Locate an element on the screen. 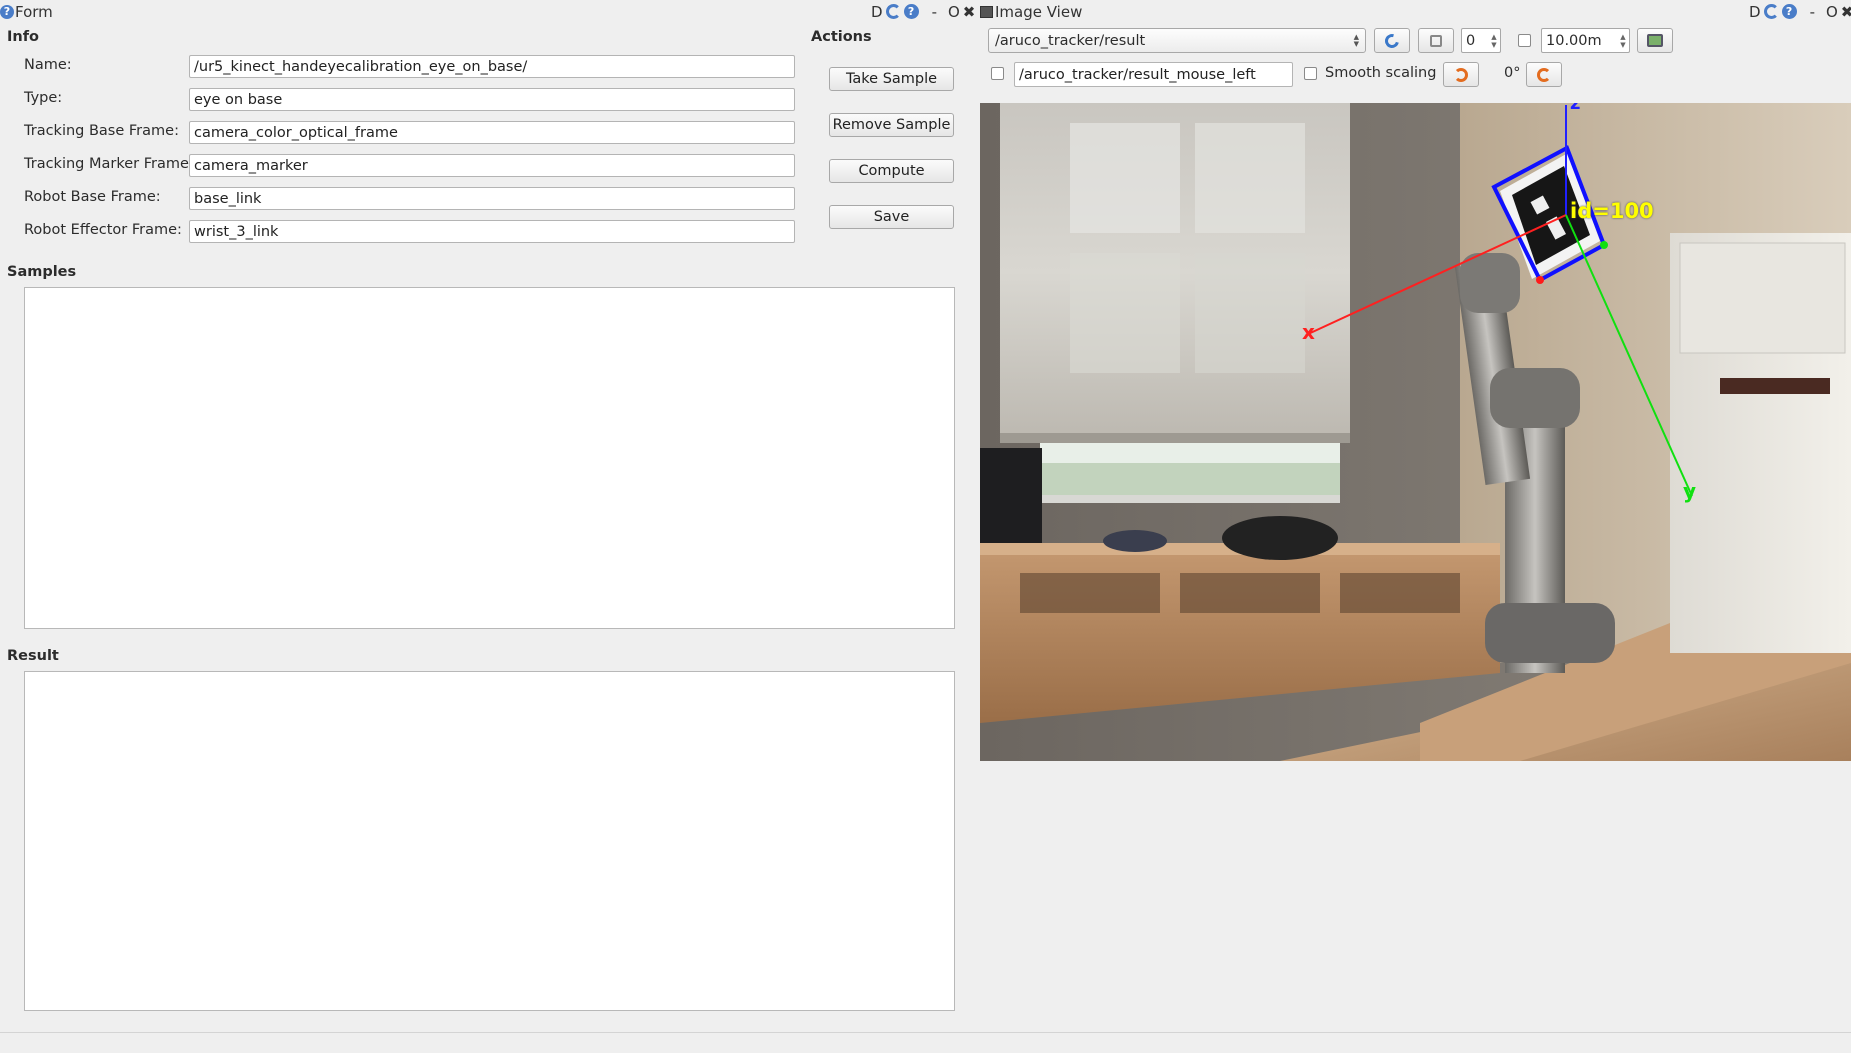 The image size is (1851, 1053). rotate-left-icon is located at coordinates (1461, 74).